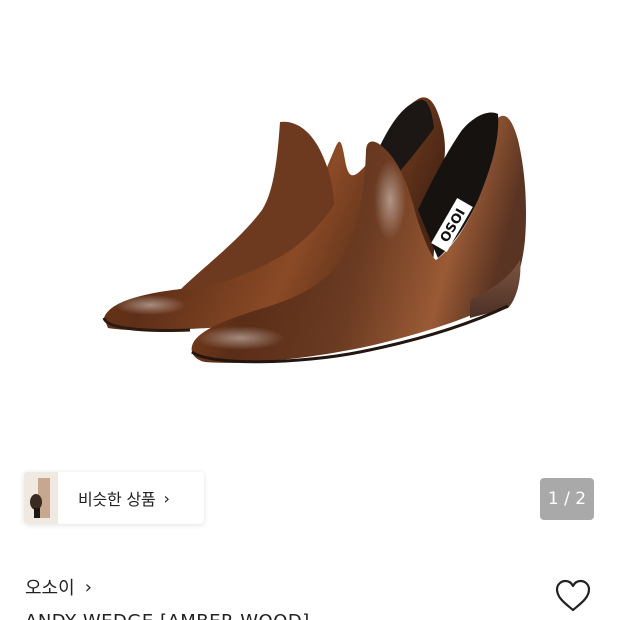 The width and height of the screenshot is (620, 620). I want to click on wishlist-button, so click(573, 596).